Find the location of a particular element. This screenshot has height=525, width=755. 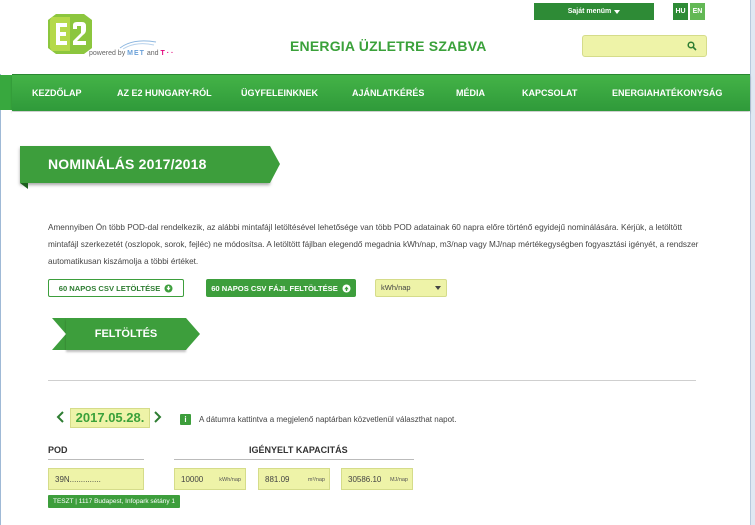

language-en-button: EN is located at coordinates (697, 11).